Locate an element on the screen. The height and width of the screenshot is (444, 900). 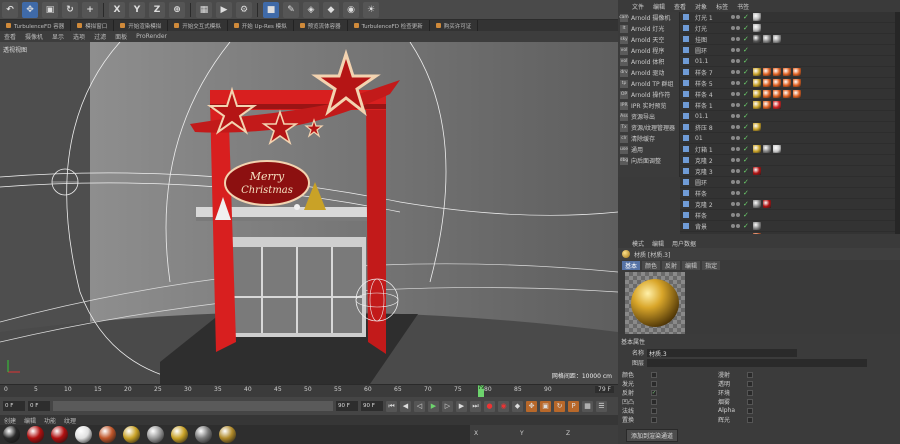
menu-mode: 模式 is located at coordinates (638, 243).